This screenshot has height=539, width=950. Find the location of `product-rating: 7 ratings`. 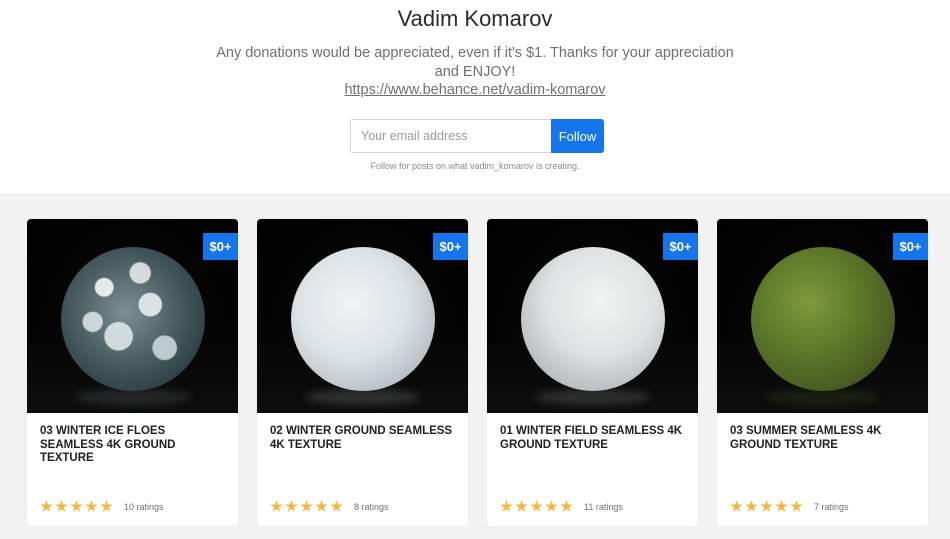

product-rating: 7 ratings is located at coordinates (789, 506).